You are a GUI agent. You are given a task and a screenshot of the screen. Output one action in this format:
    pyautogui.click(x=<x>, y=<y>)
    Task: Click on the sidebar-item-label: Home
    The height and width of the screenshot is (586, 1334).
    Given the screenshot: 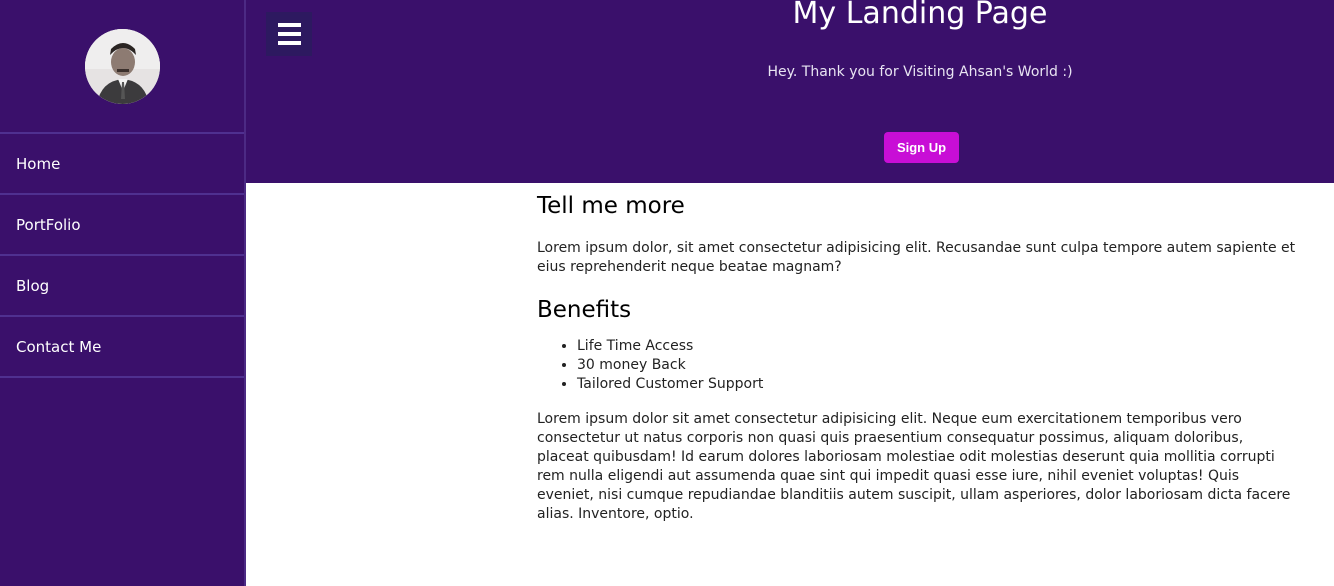 What is the action you would take?
    pyautogui.click(x=38, y=163)
    